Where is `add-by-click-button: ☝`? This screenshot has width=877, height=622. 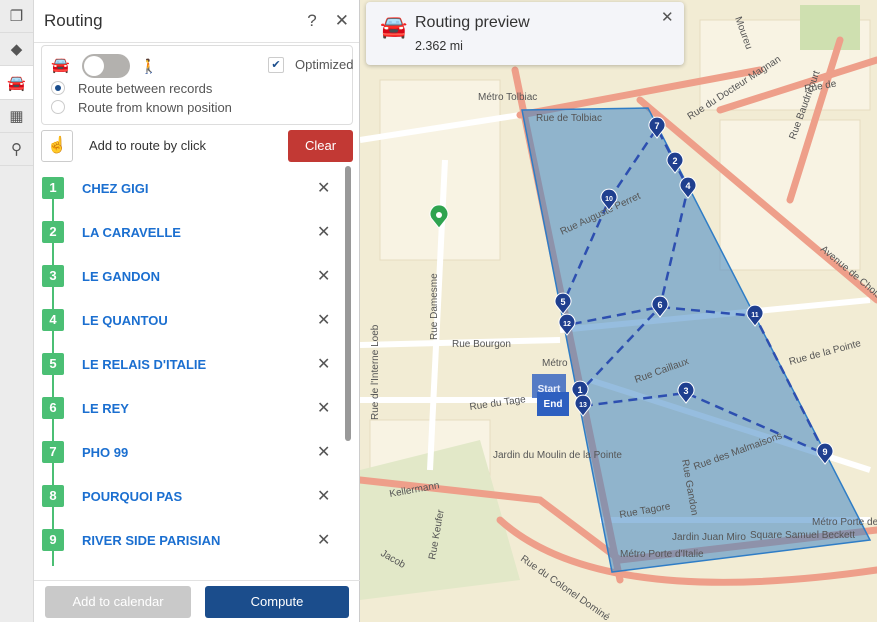 add-by-click-button: ☝ is located at coordinates (57, 146).